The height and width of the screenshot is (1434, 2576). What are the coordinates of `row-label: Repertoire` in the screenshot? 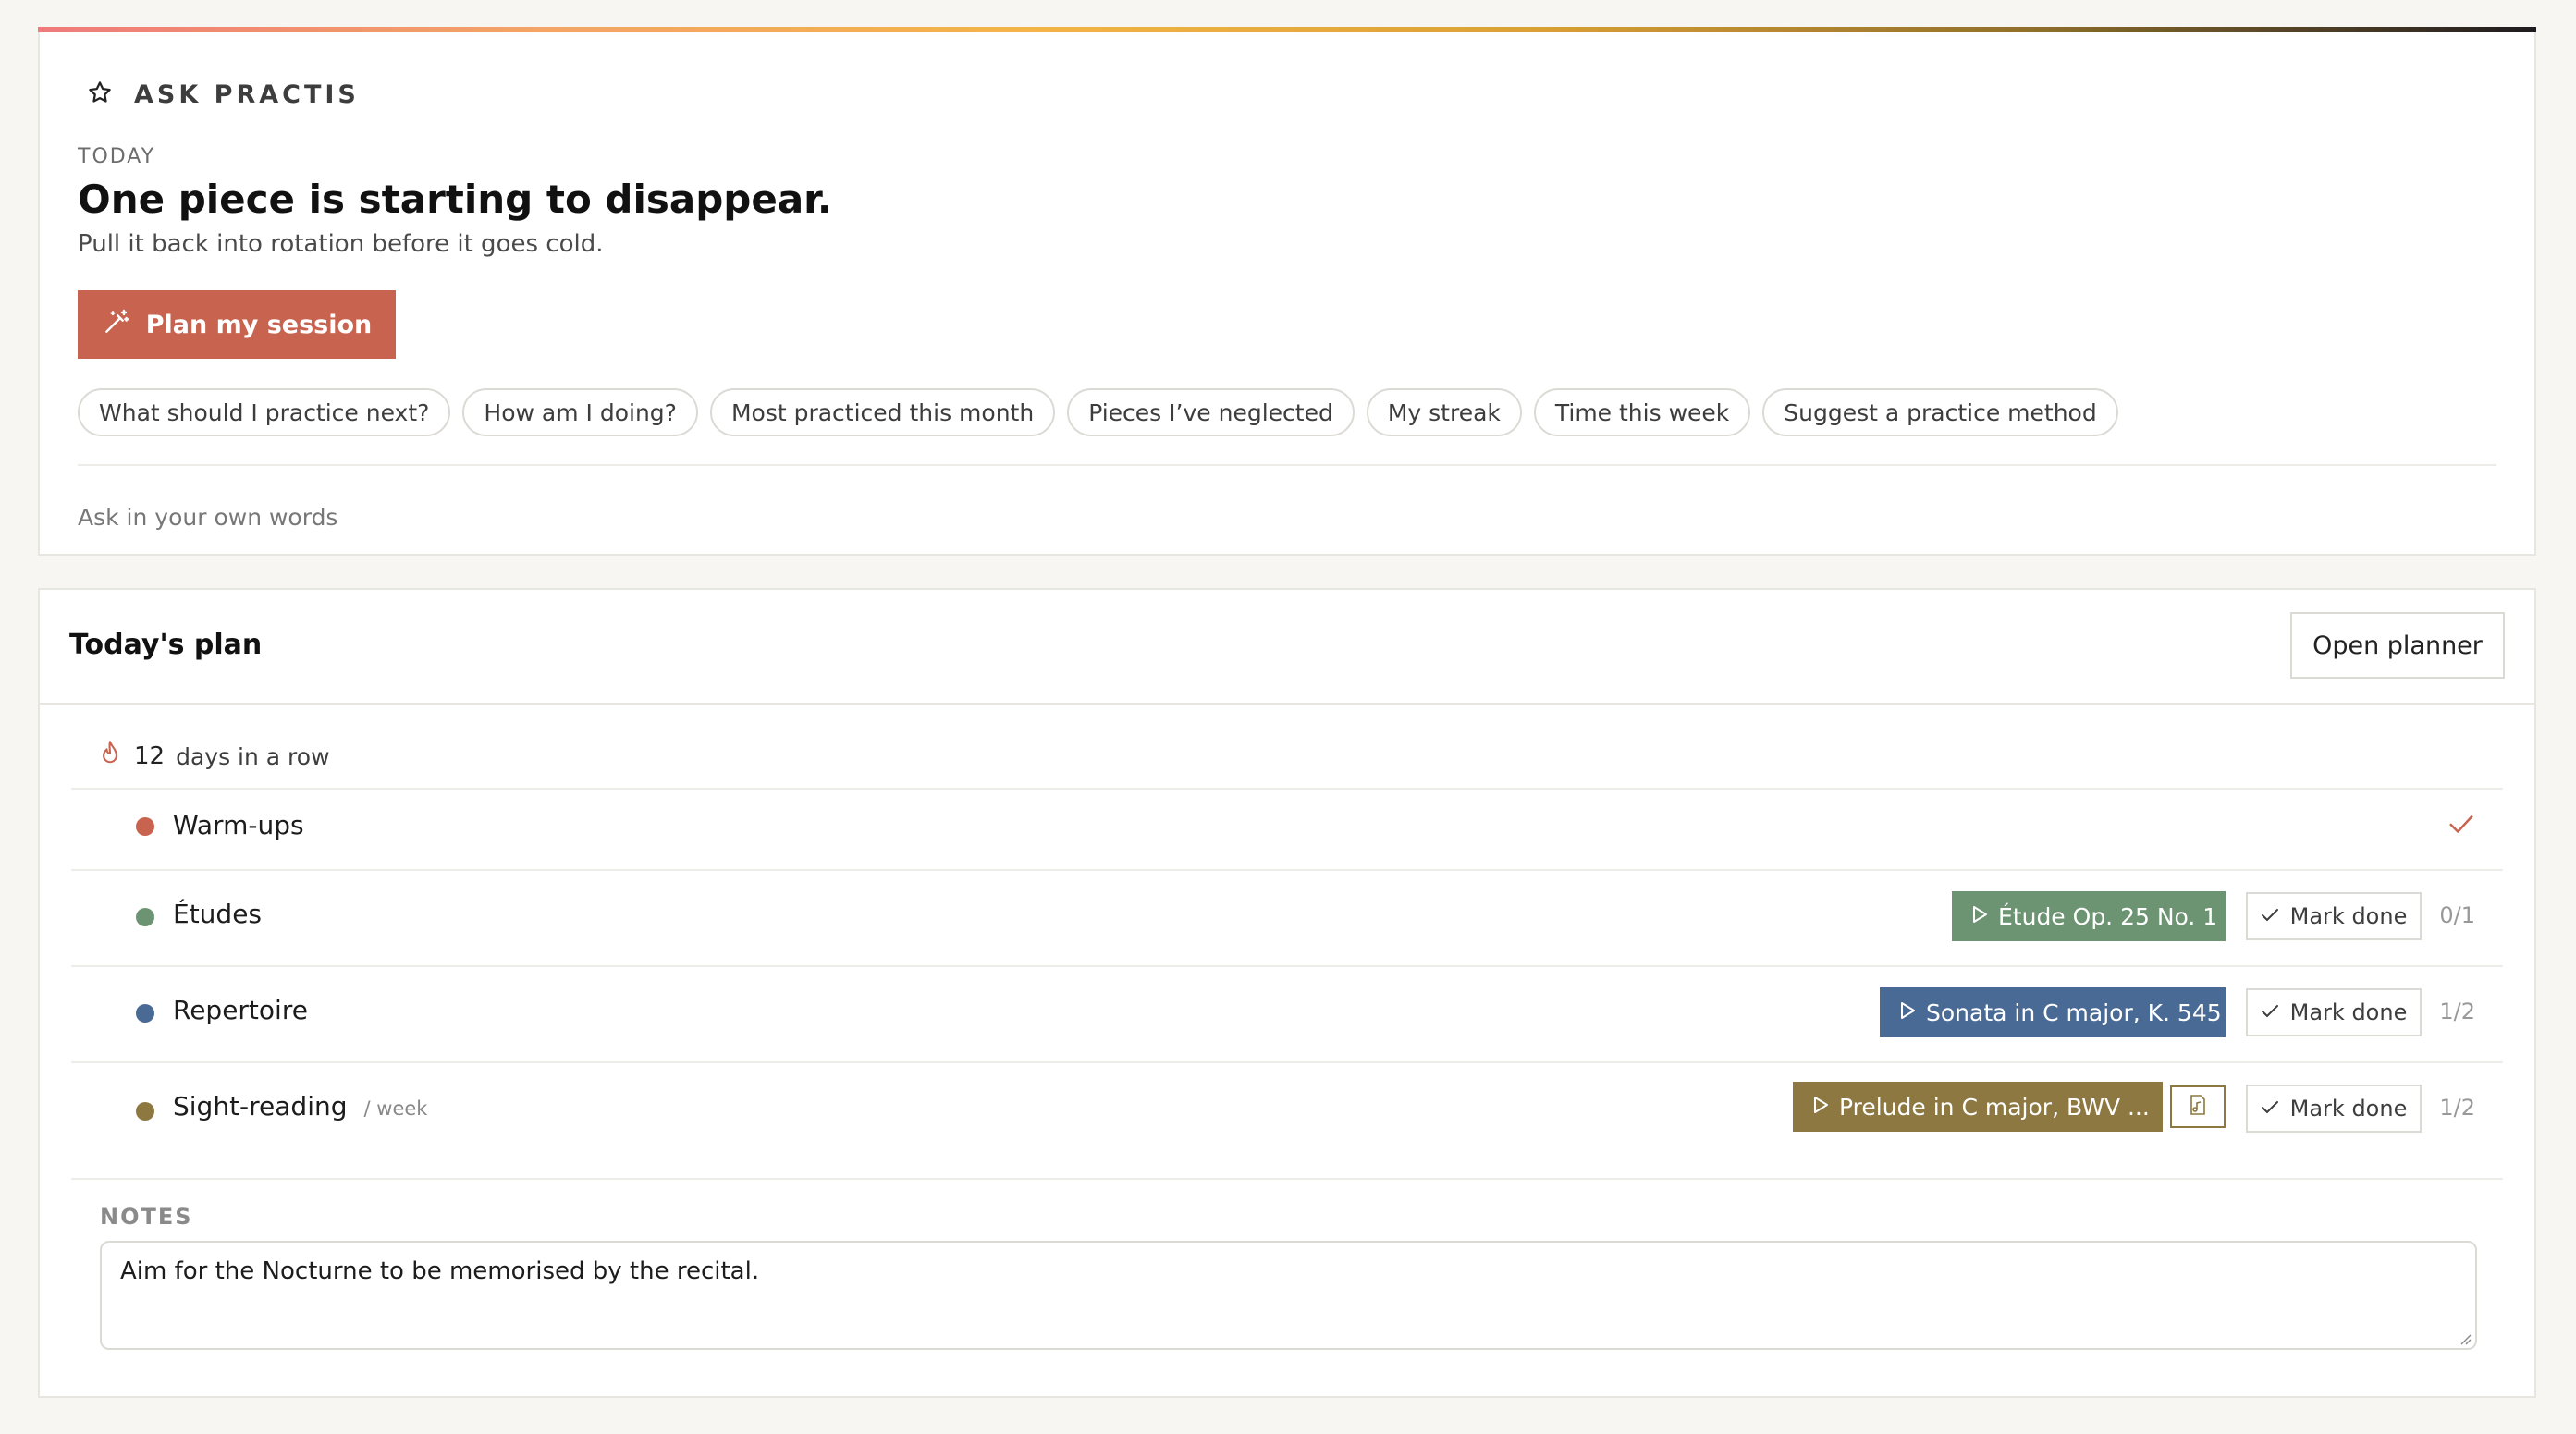 It's located at (240, 1010).